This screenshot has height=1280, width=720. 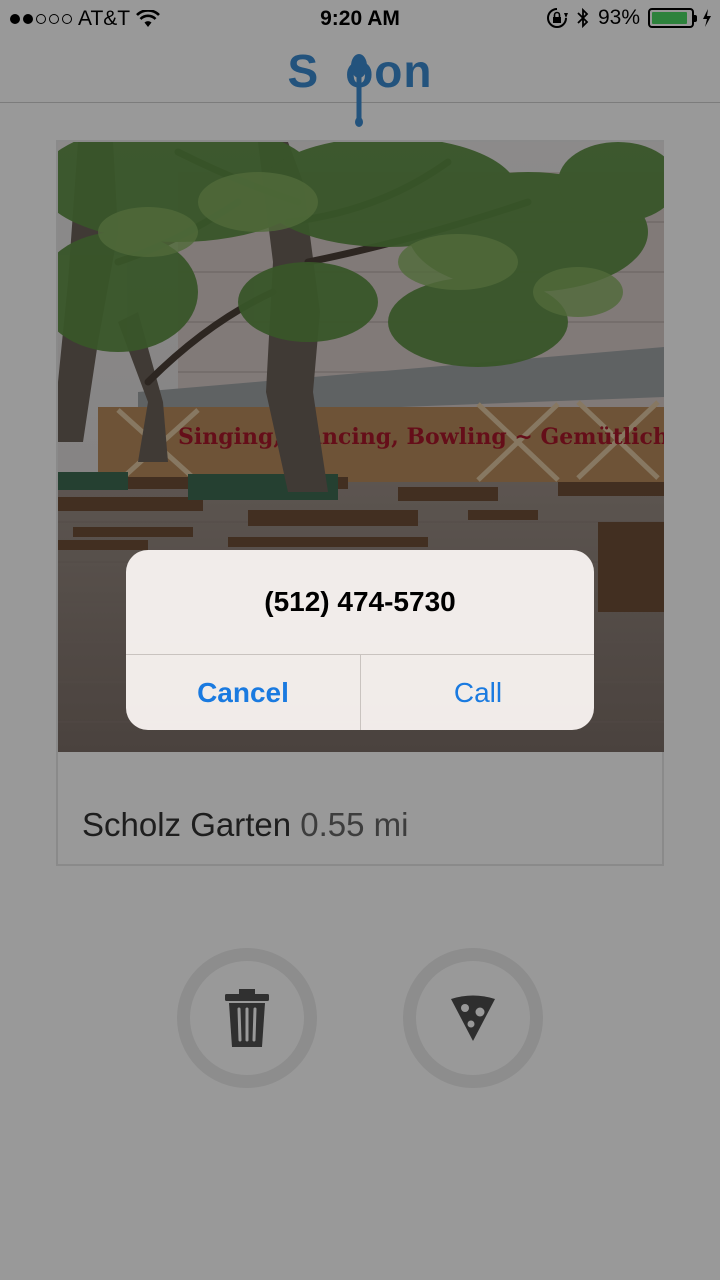 What do you see at coordinates (243, 692) in the screenshot?
I see `cancel-button: Cancel` at bounding box center [243, 692].